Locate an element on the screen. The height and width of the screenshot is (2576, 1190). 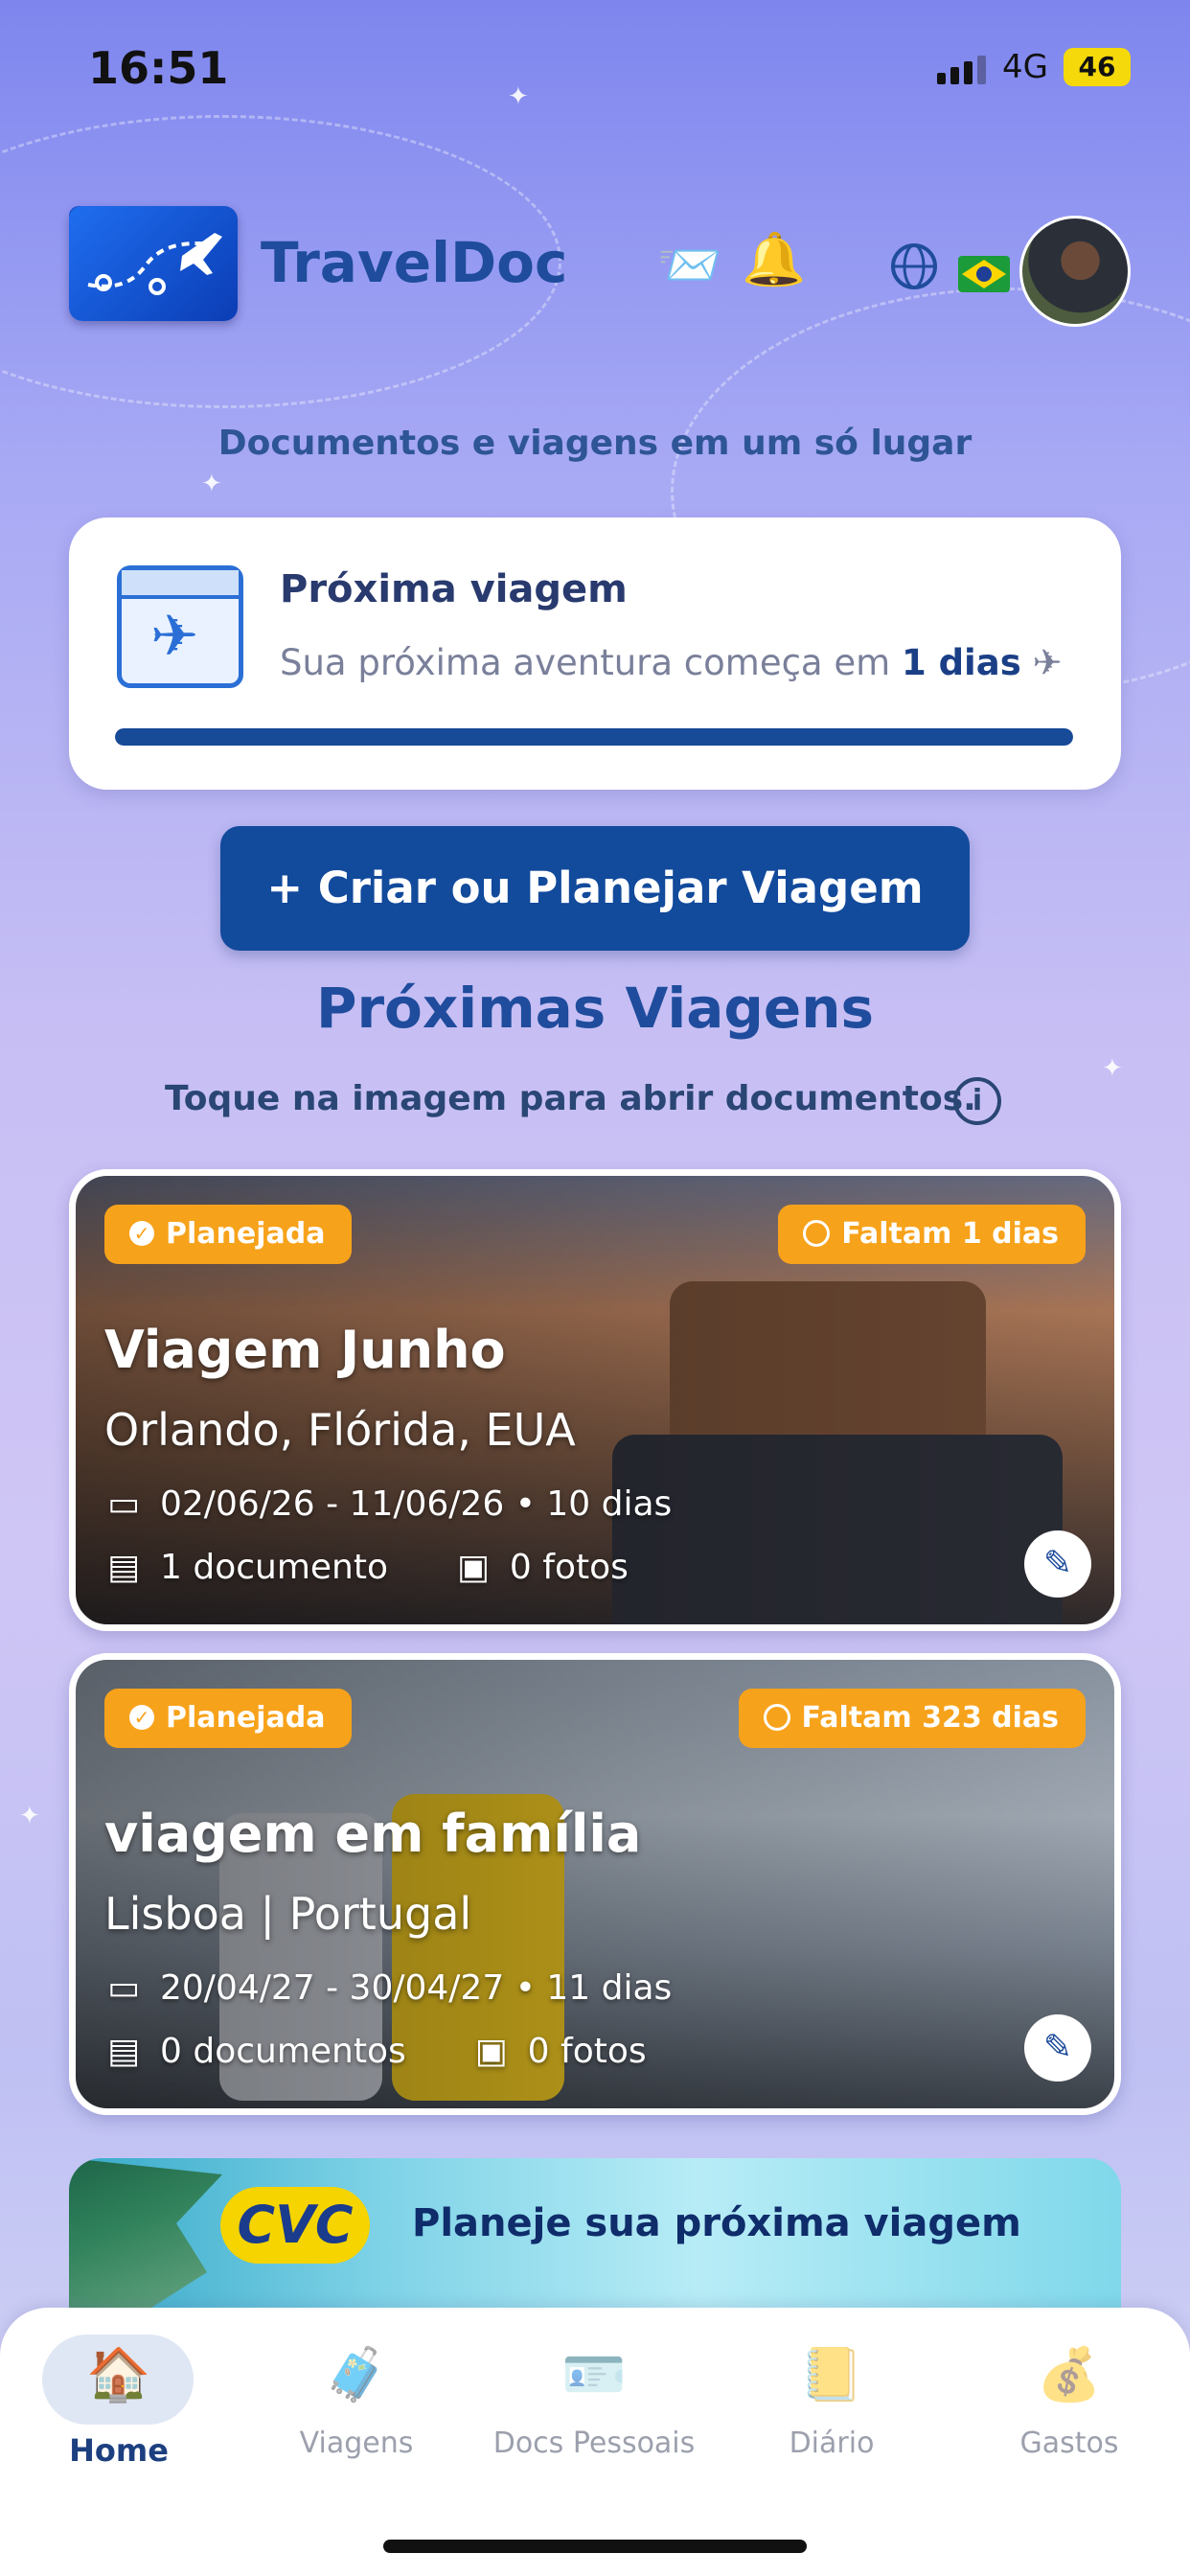
cvc-logo: CVC is located at coordinates (295, 2225).